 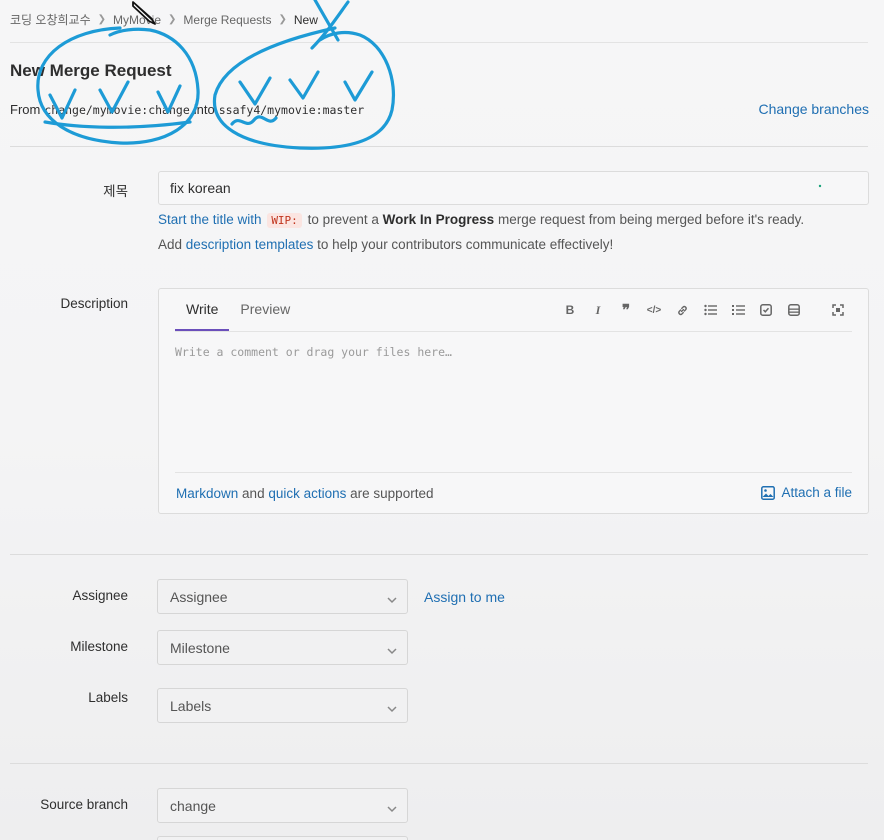 What do you see at coordinates (768, 492) in the screenshot?
I see `image-icon` at bounding box center [768, 492].